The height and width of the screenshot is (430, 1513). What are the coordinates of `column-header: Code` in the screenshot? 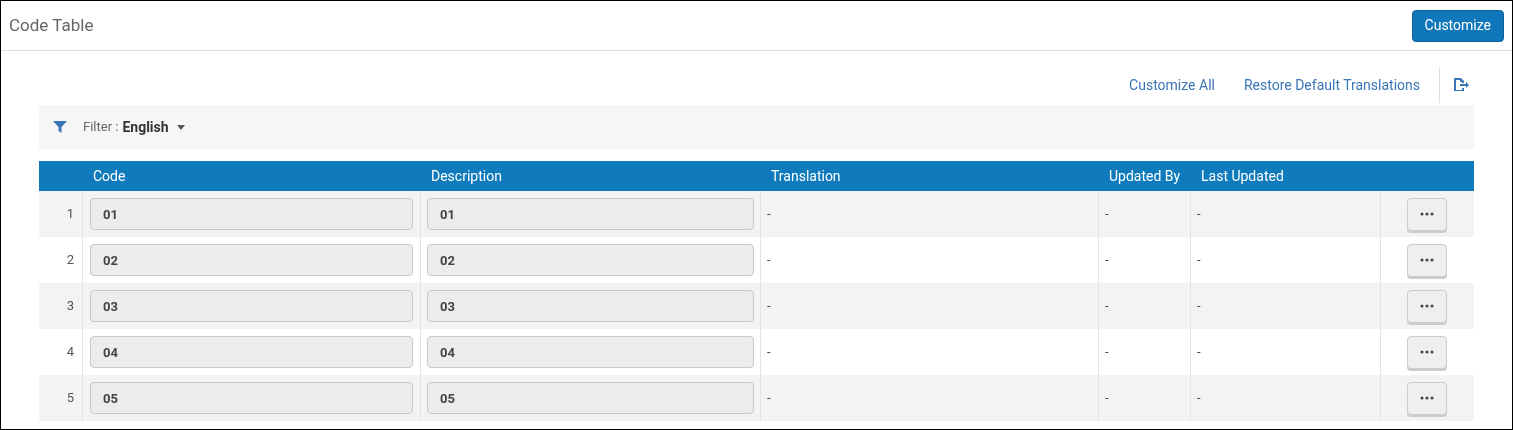 It's located at (109, 176).